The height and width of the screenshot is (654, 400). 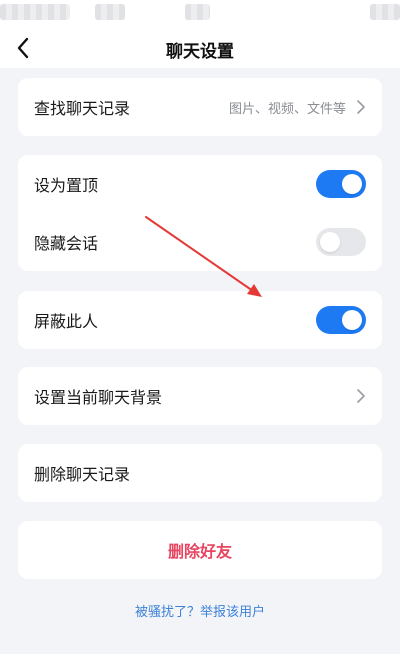 I want to click on search-history-card: 查找聊天记录 图片、视频、文件等, so click(x=200, y=107).